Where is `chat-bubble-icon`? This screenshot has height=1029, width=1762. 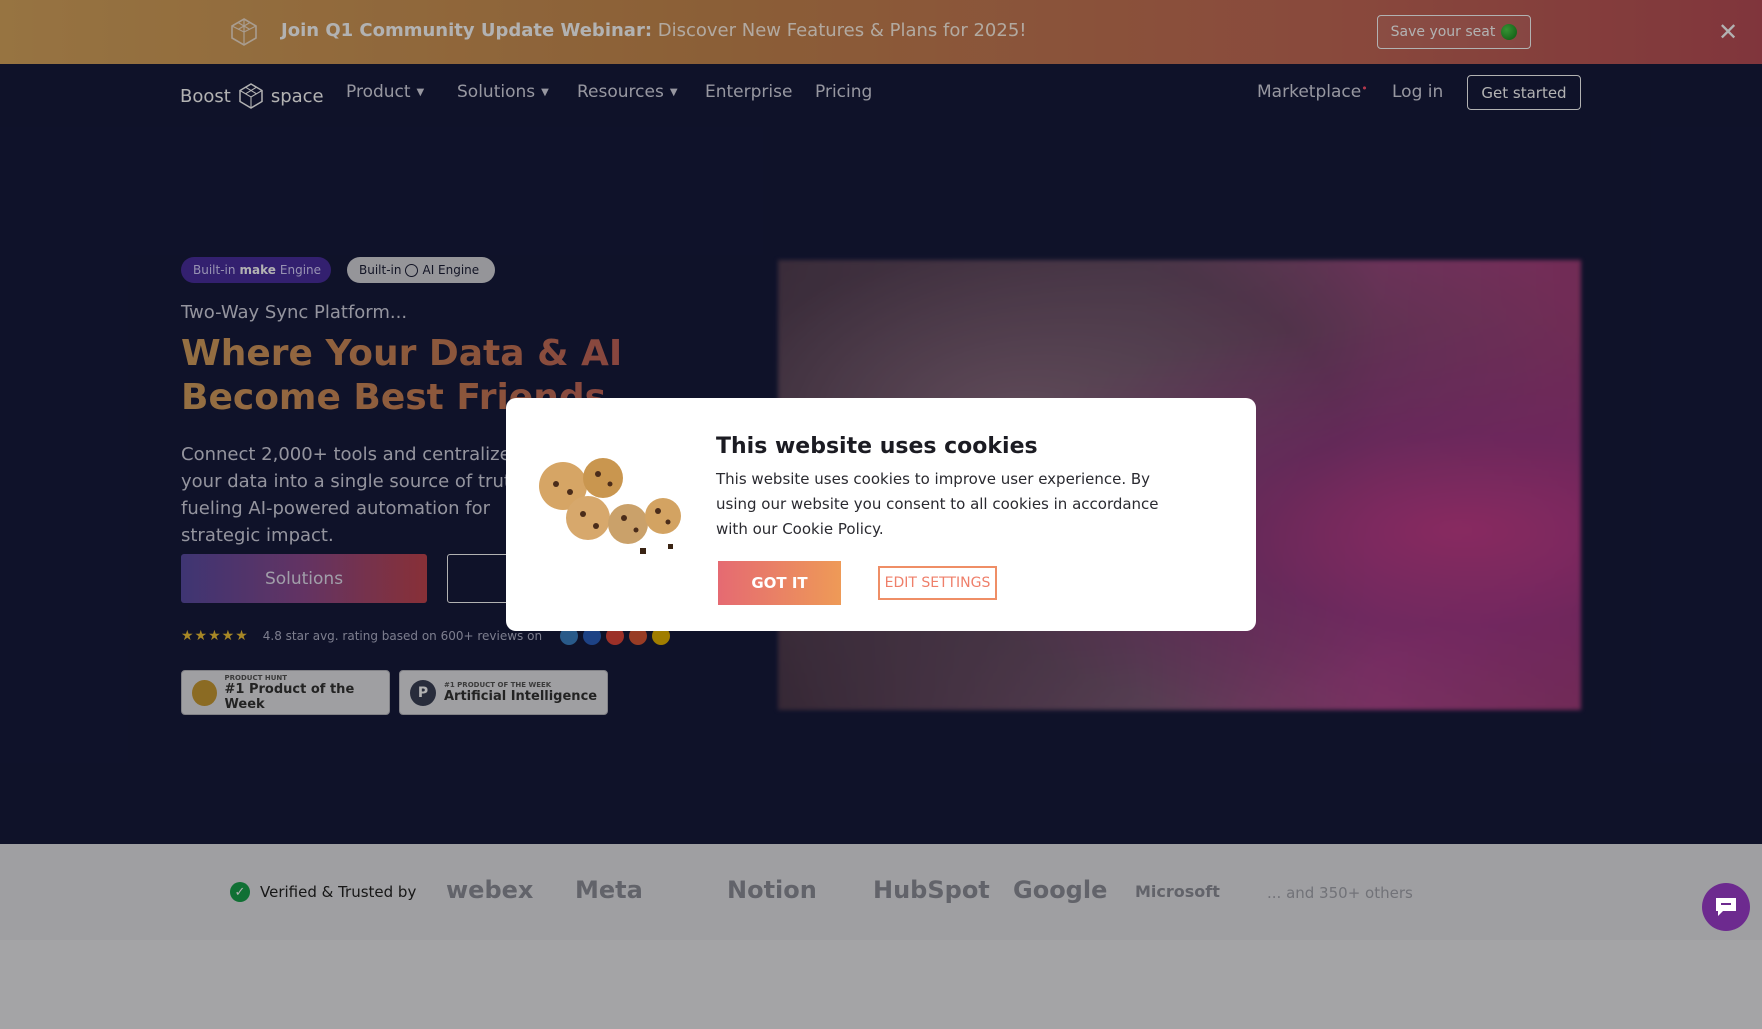 chat-bubble-icon is located at coordinates (1726, 907).